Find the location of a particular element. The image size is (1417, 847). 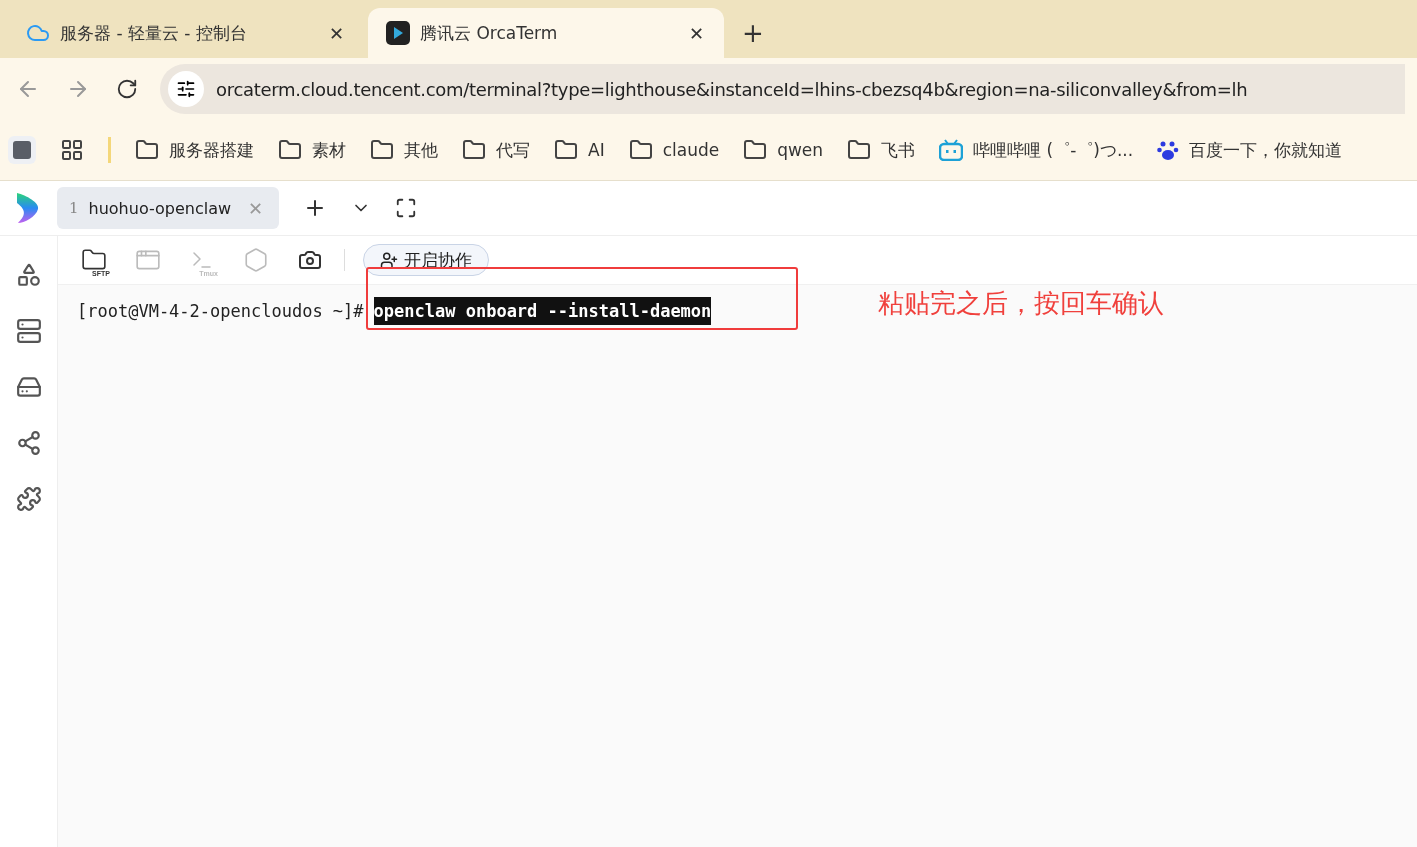

site-settings-icon is located at coordinates (186, 89).